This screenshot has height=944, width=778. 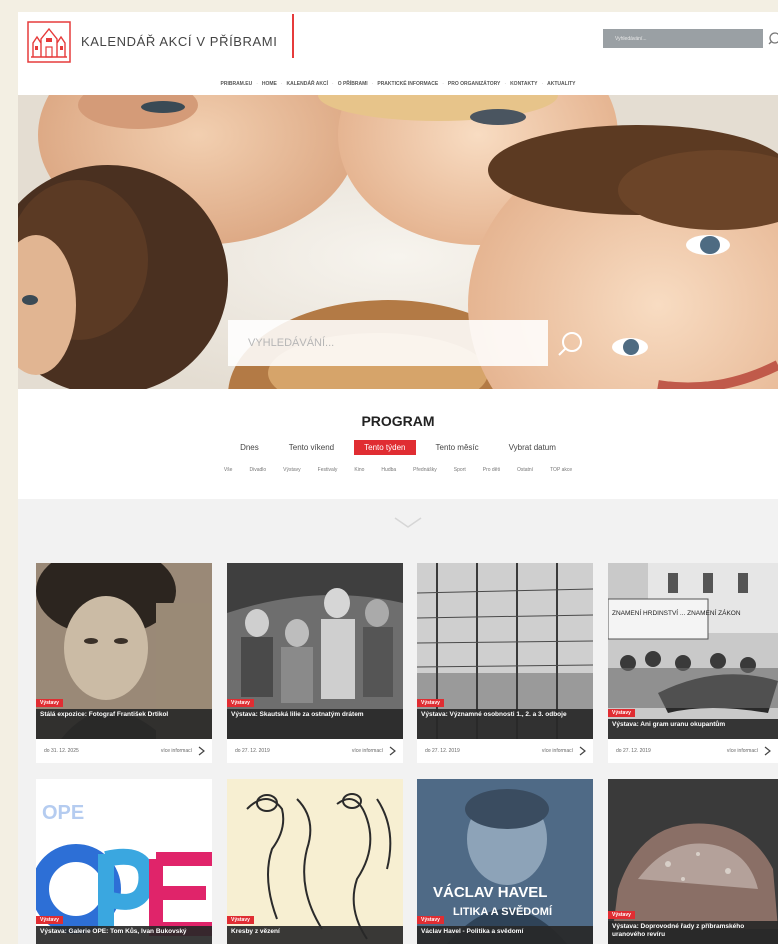 I want to click on town-hall-logo-icon, so click(x=49, y=42).